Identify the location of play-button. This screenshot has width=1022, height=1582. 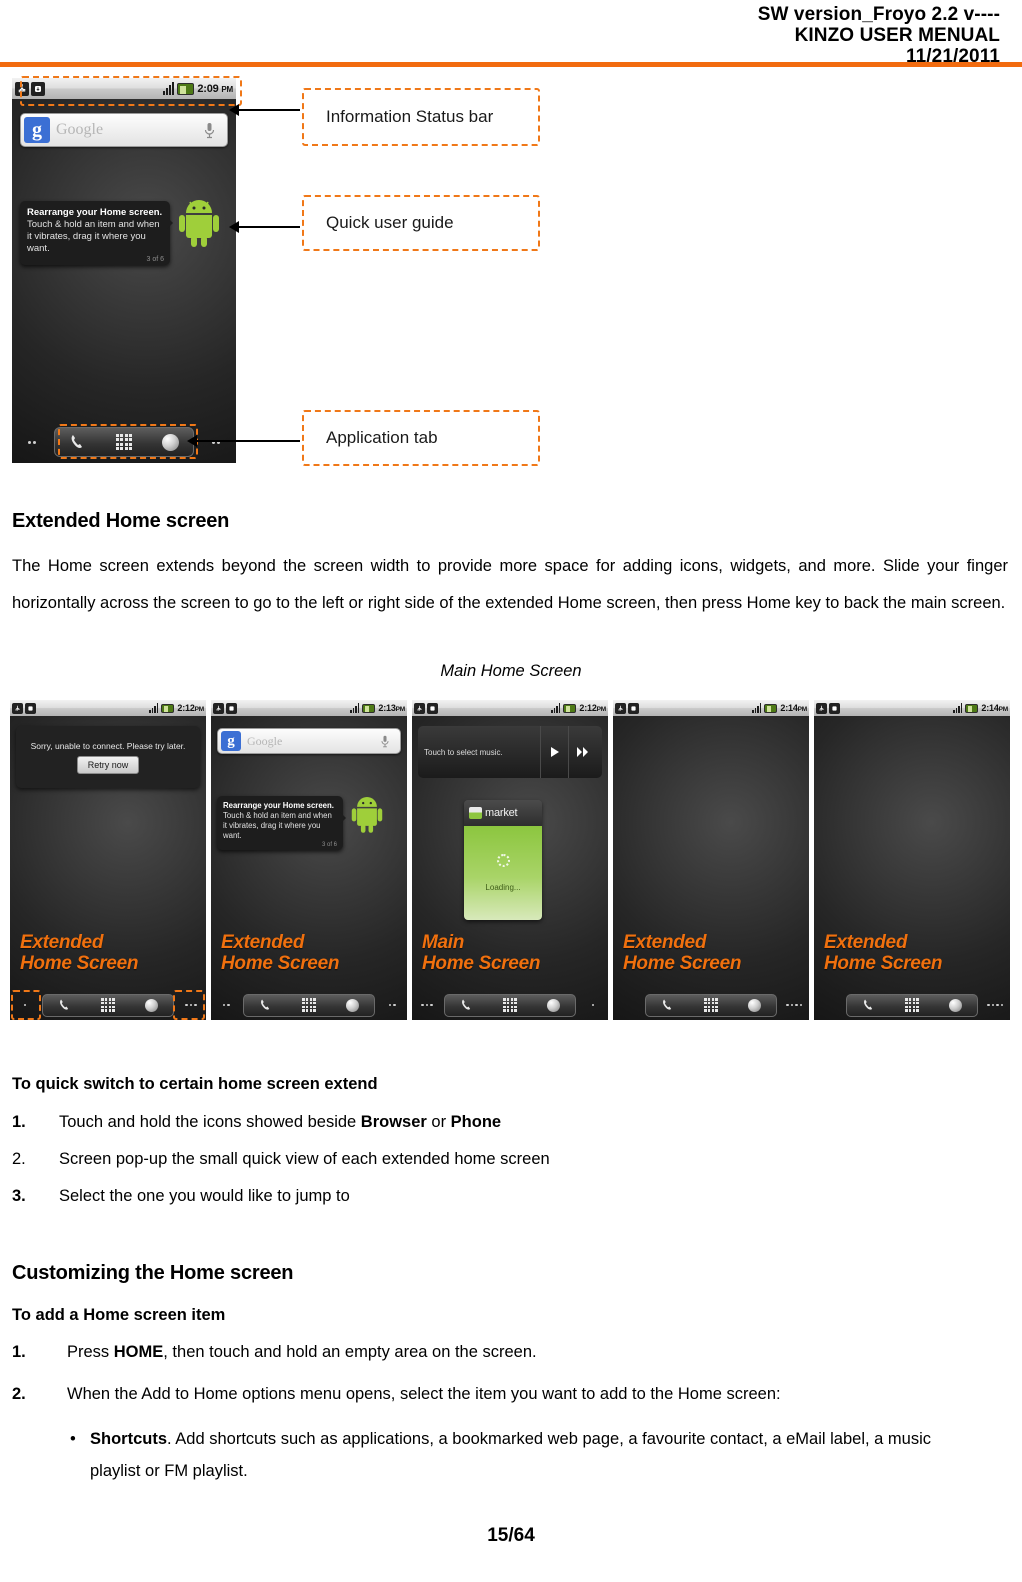
(554, 752).